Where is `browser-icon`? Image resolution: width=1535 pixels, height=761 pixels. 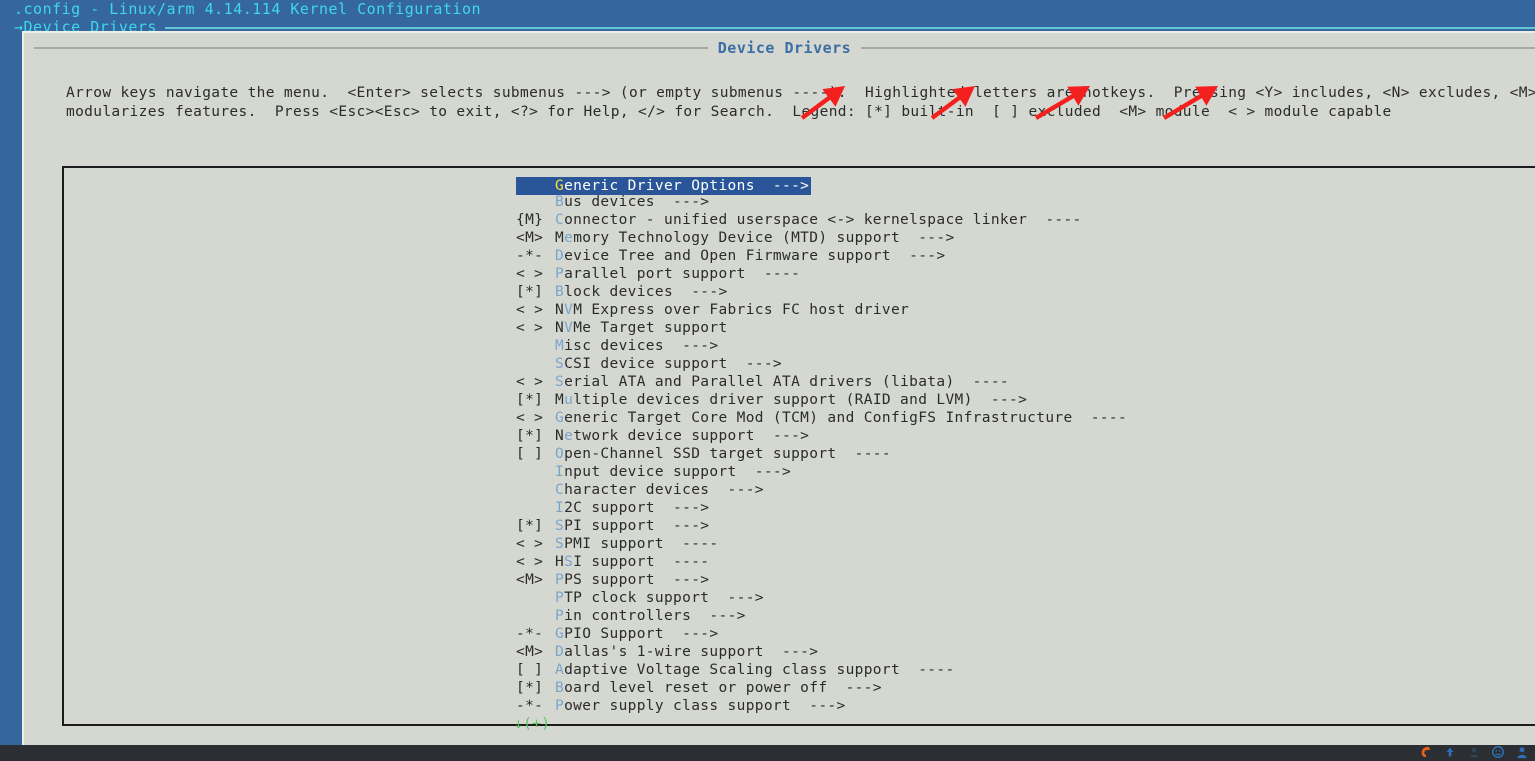
browser-icon is located at coordinates (1426, 752).